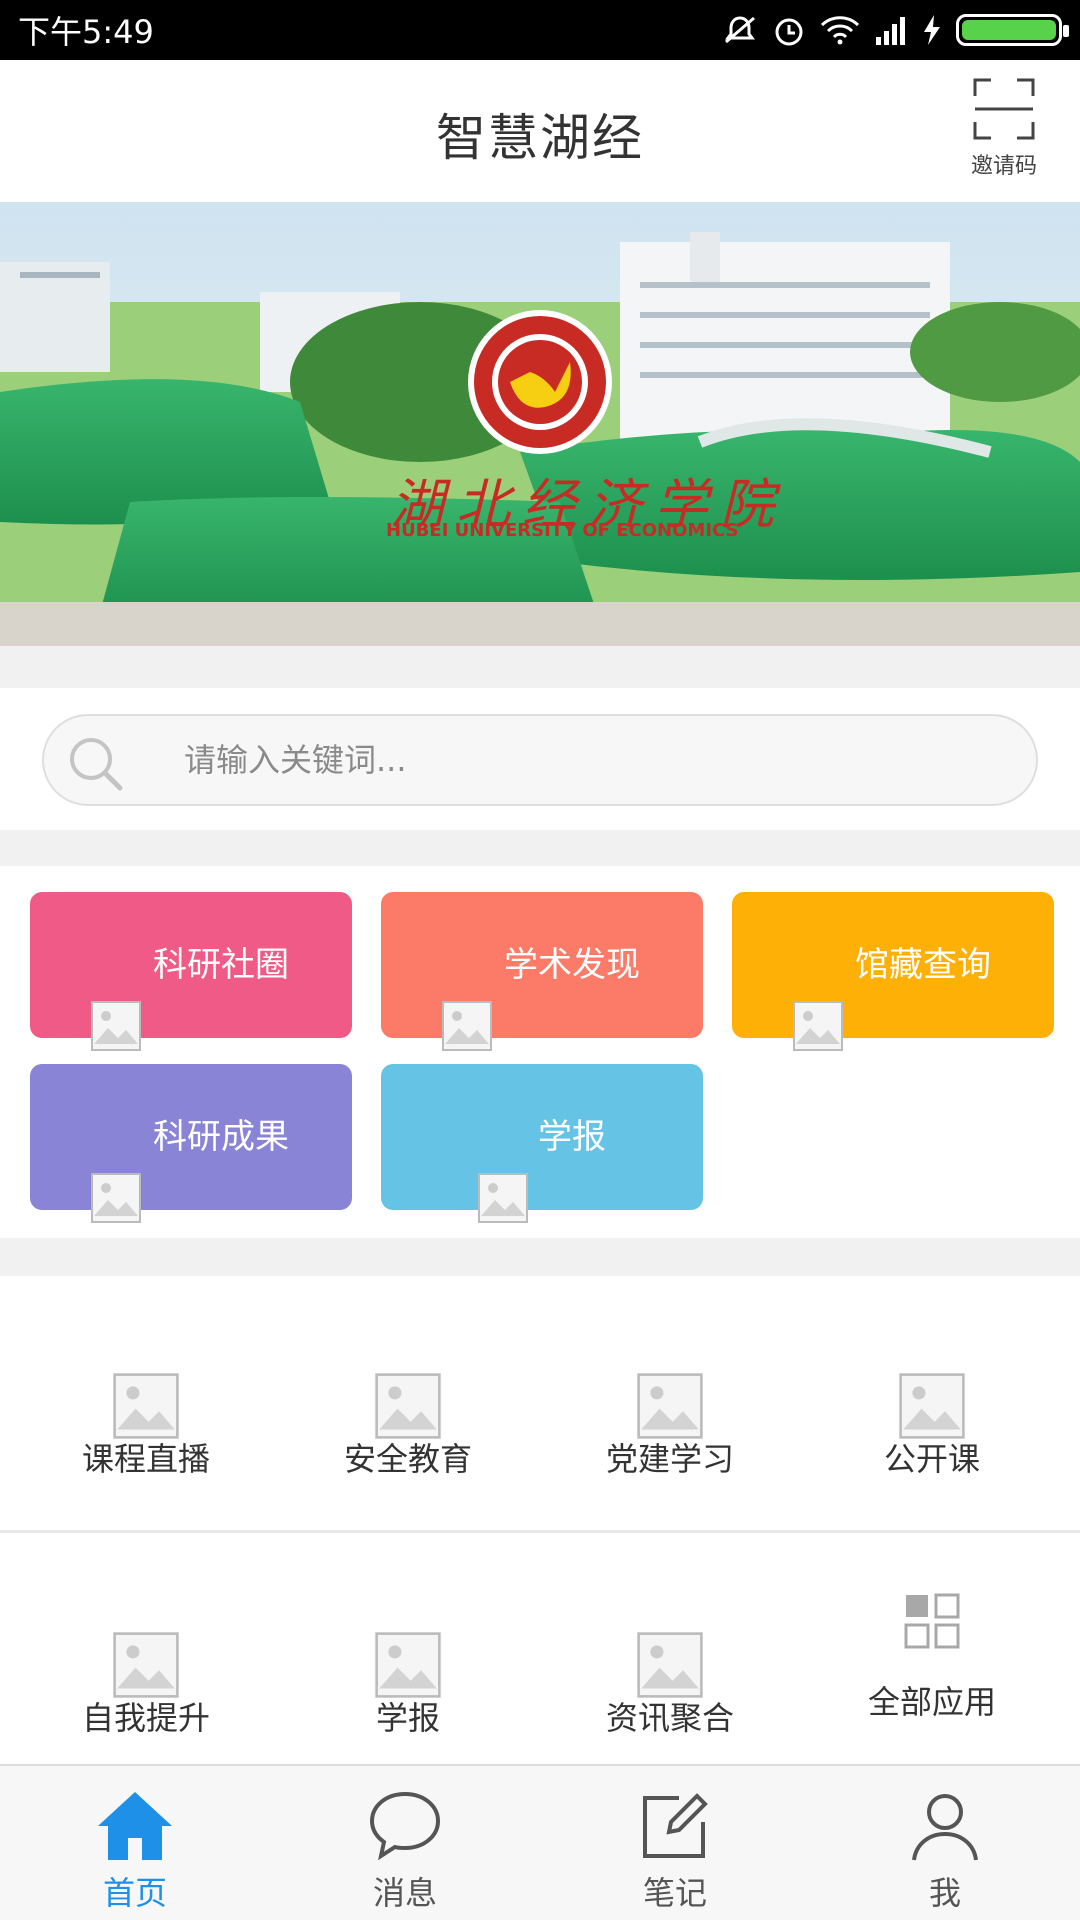  I want to click on app-all-apps: 全部应用, so click(932, 1658).